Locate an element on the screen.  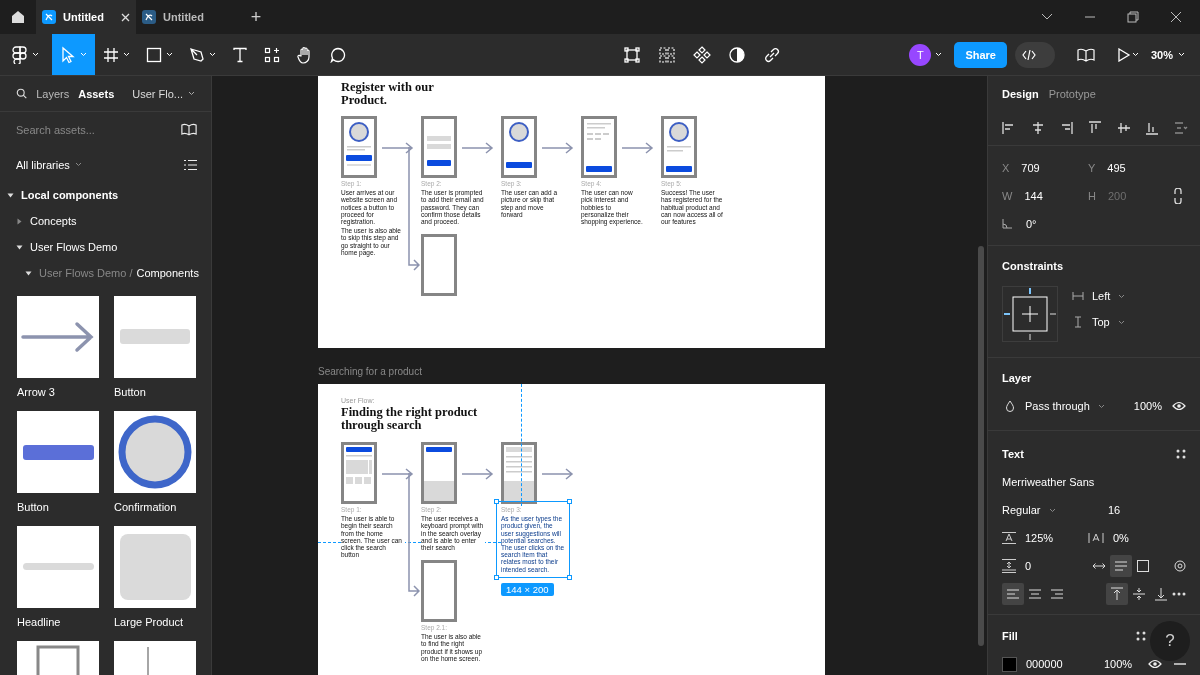
component-name: Large Product is located at coordinates (149, 622).